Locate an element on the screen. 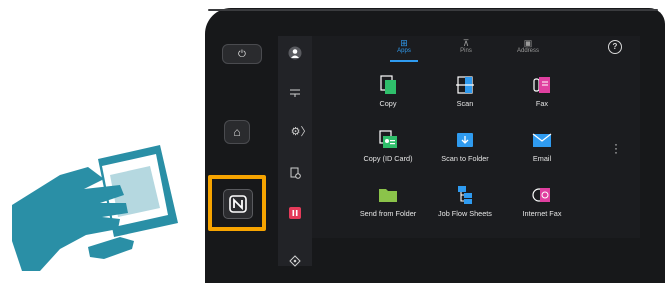  more-options-icon: · · · is located at coordinates (616, 148).